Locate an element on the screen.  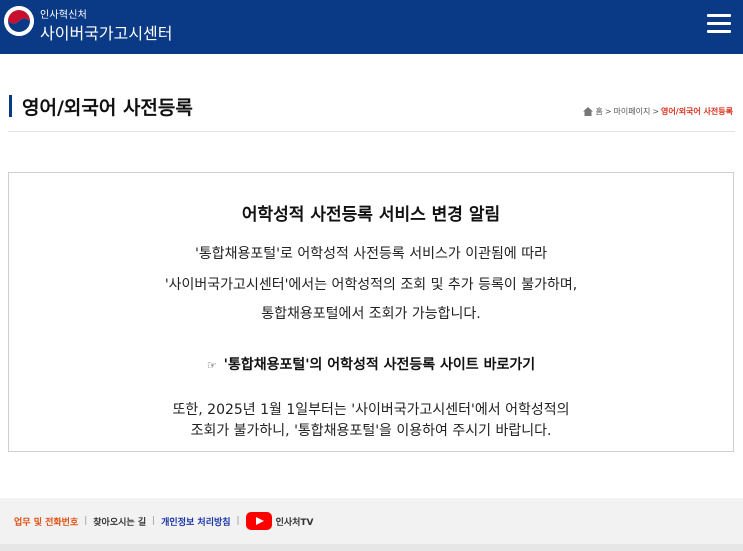
notice-line: 조회가 불가하니, '통합채용포털'을 이용하여 주시기 바랍니다. is located at coordinates (371, 431).